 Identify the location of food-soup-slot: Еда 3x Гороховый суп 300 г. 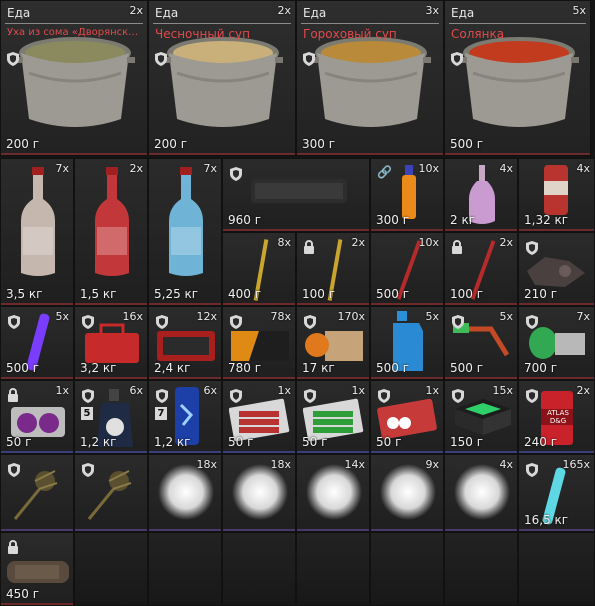
(370, 78).